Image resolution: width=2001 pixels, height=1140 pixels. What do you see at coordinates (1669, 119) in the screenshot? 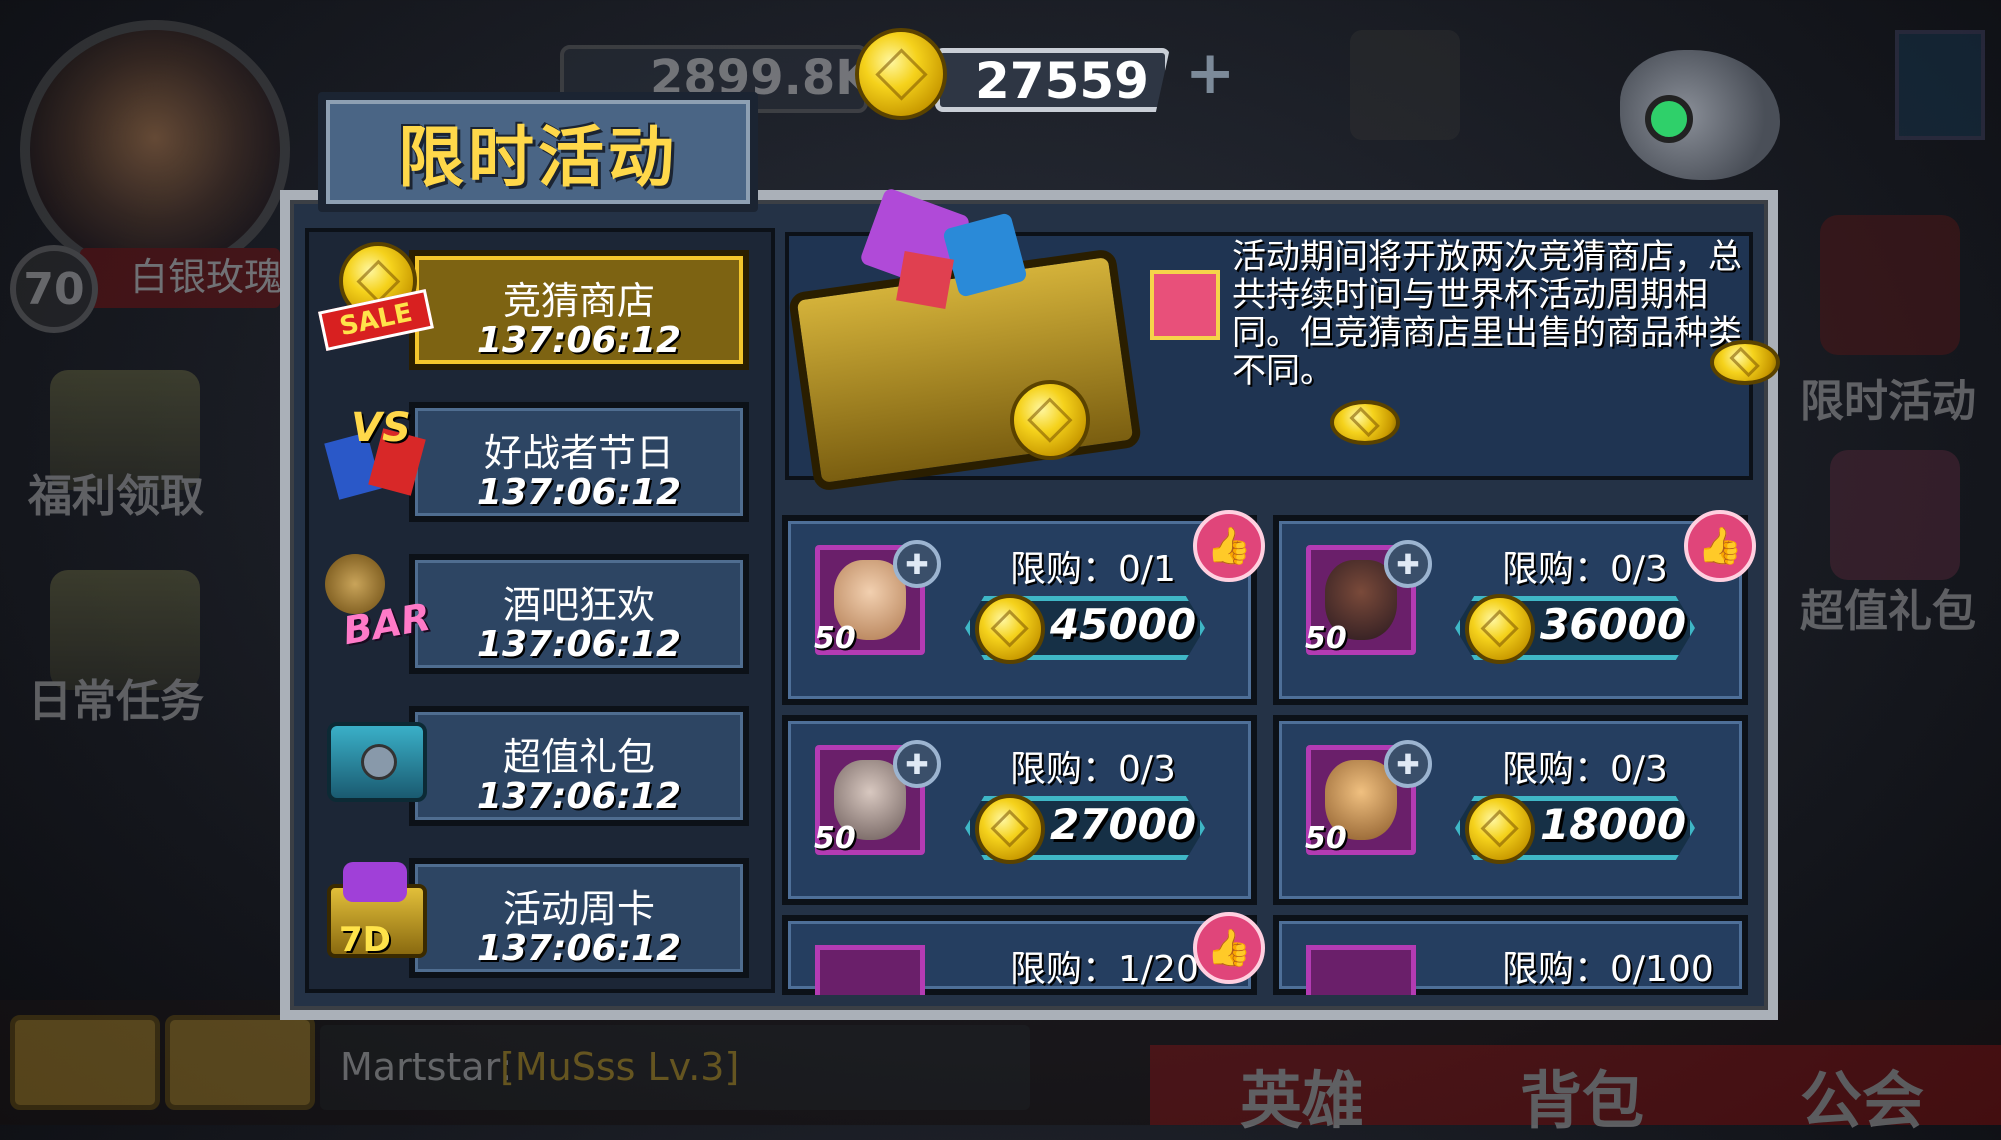
I see `mascot-eye-icon` at bounding box center [1669, 119].